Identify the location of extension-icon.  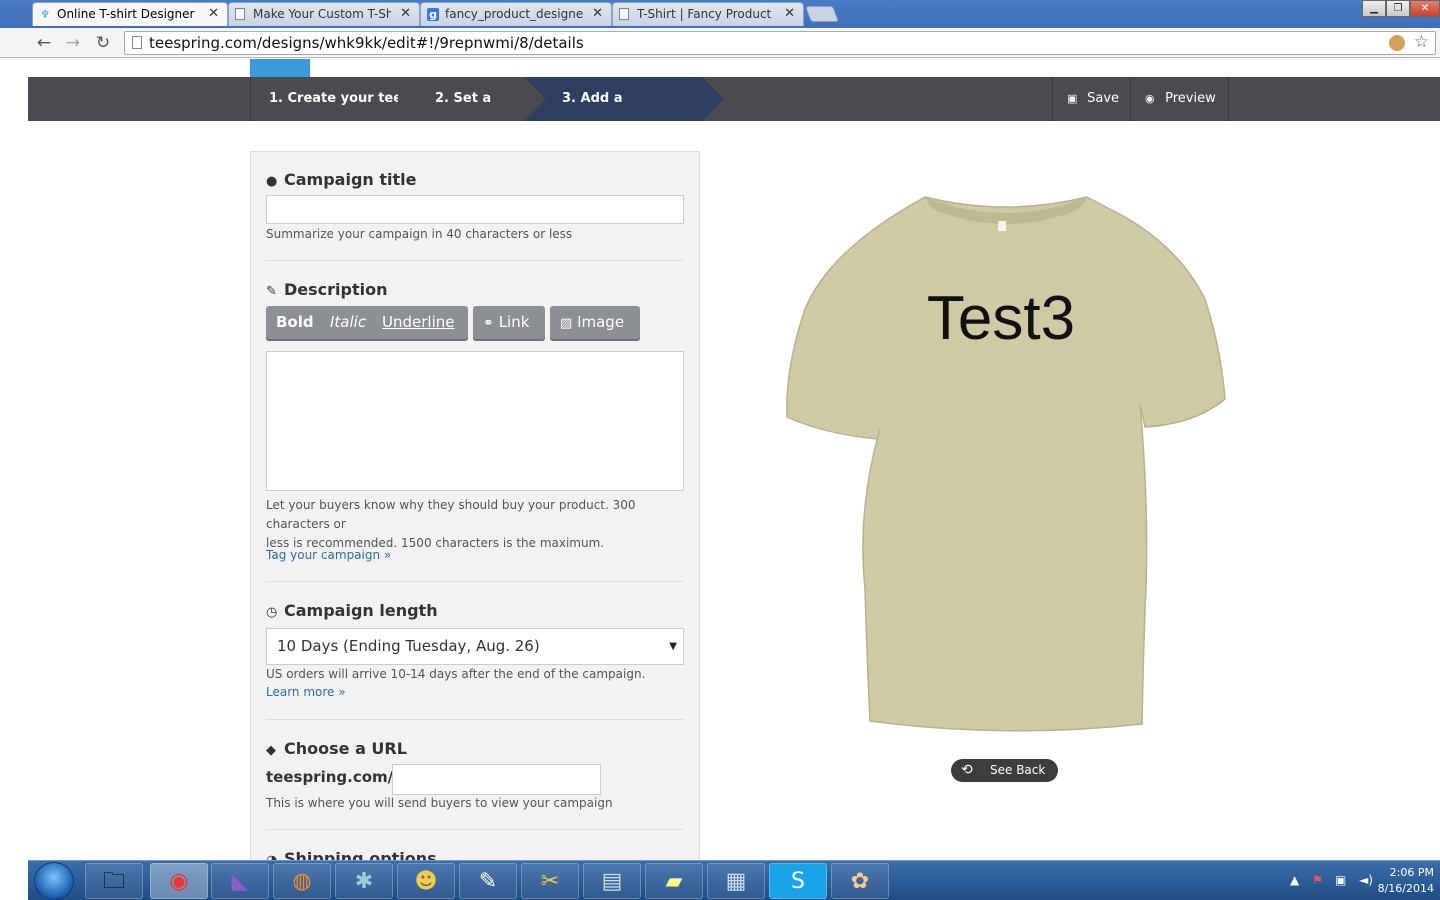
(1397, 43).